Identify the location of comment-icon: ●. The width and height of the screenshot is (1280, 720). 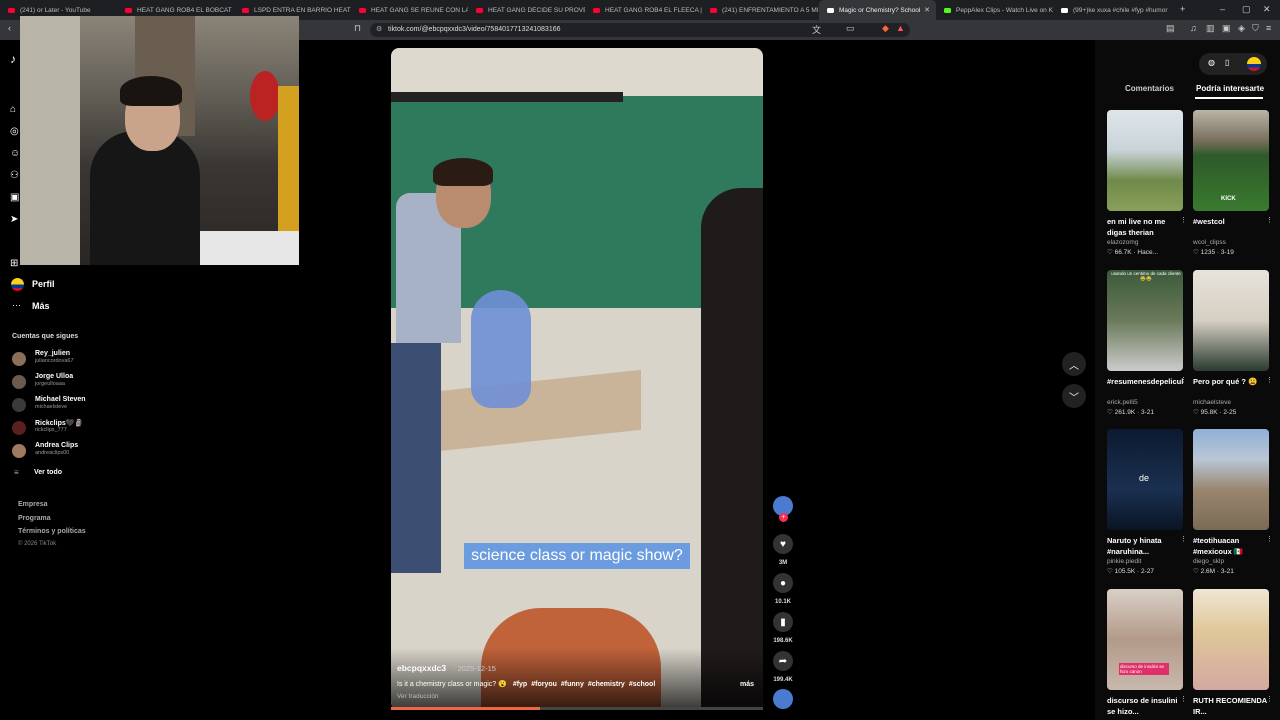
(783, 583).